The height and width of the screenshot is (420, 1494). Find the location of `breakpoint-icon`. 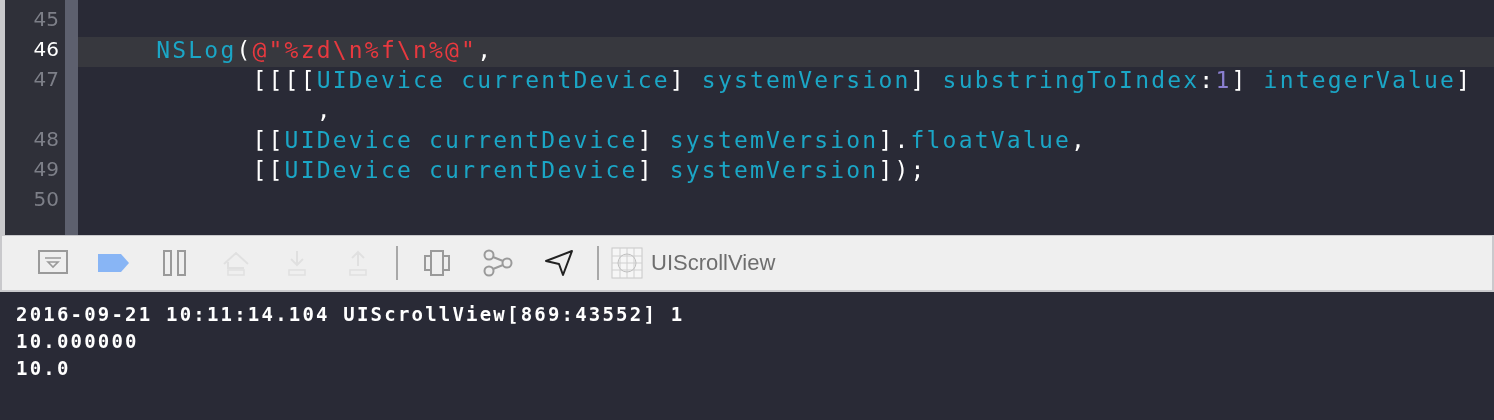

breakpoint-icon is located at coordinates (113, 263).